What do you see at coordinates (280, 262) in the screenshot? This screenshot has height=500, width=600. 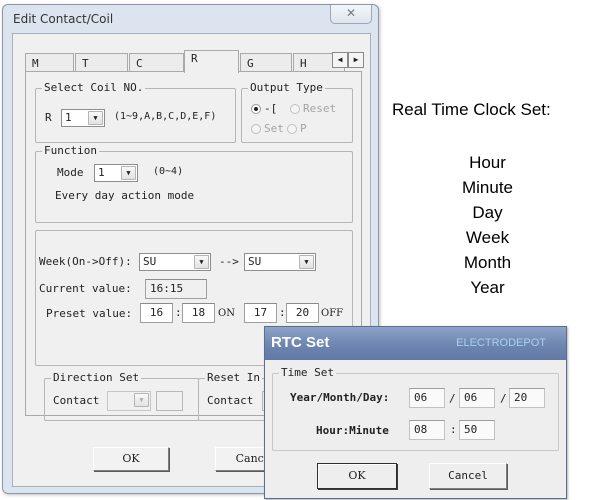 I see `week-off-select: SU ▼` at bounding box center [280, 262].